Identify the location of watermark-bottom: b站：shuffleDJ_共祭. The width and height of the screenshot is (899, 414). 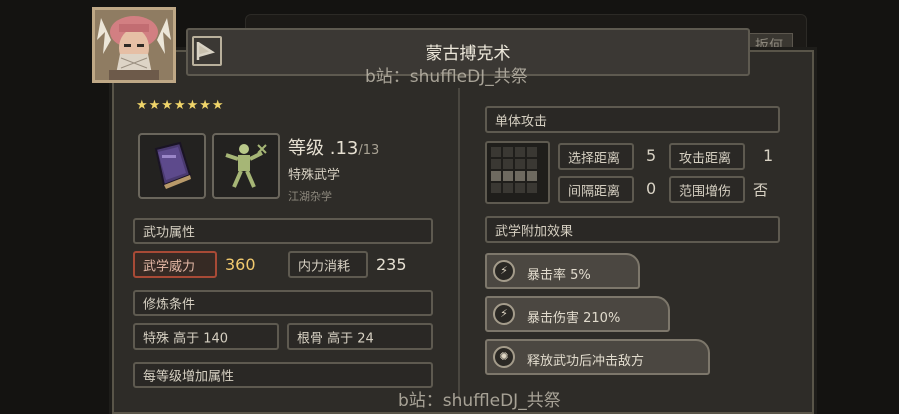
(479, 401).